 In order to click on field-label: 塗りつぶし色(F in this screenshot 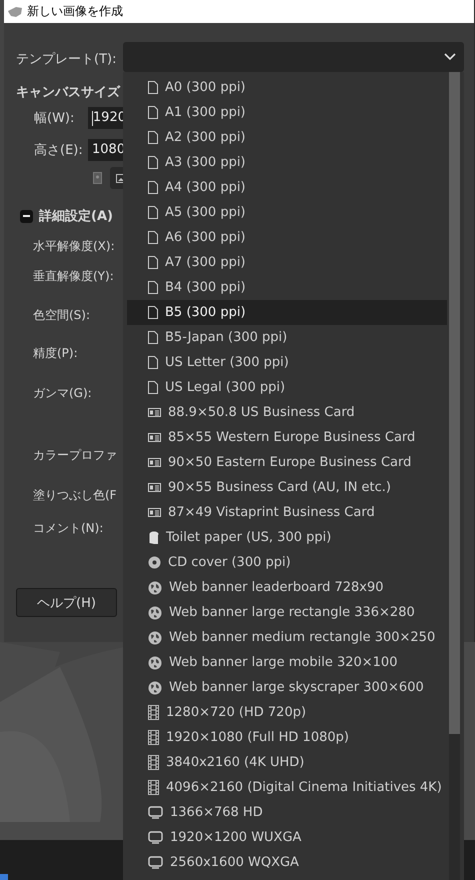, I will do `click(75, 495)`.